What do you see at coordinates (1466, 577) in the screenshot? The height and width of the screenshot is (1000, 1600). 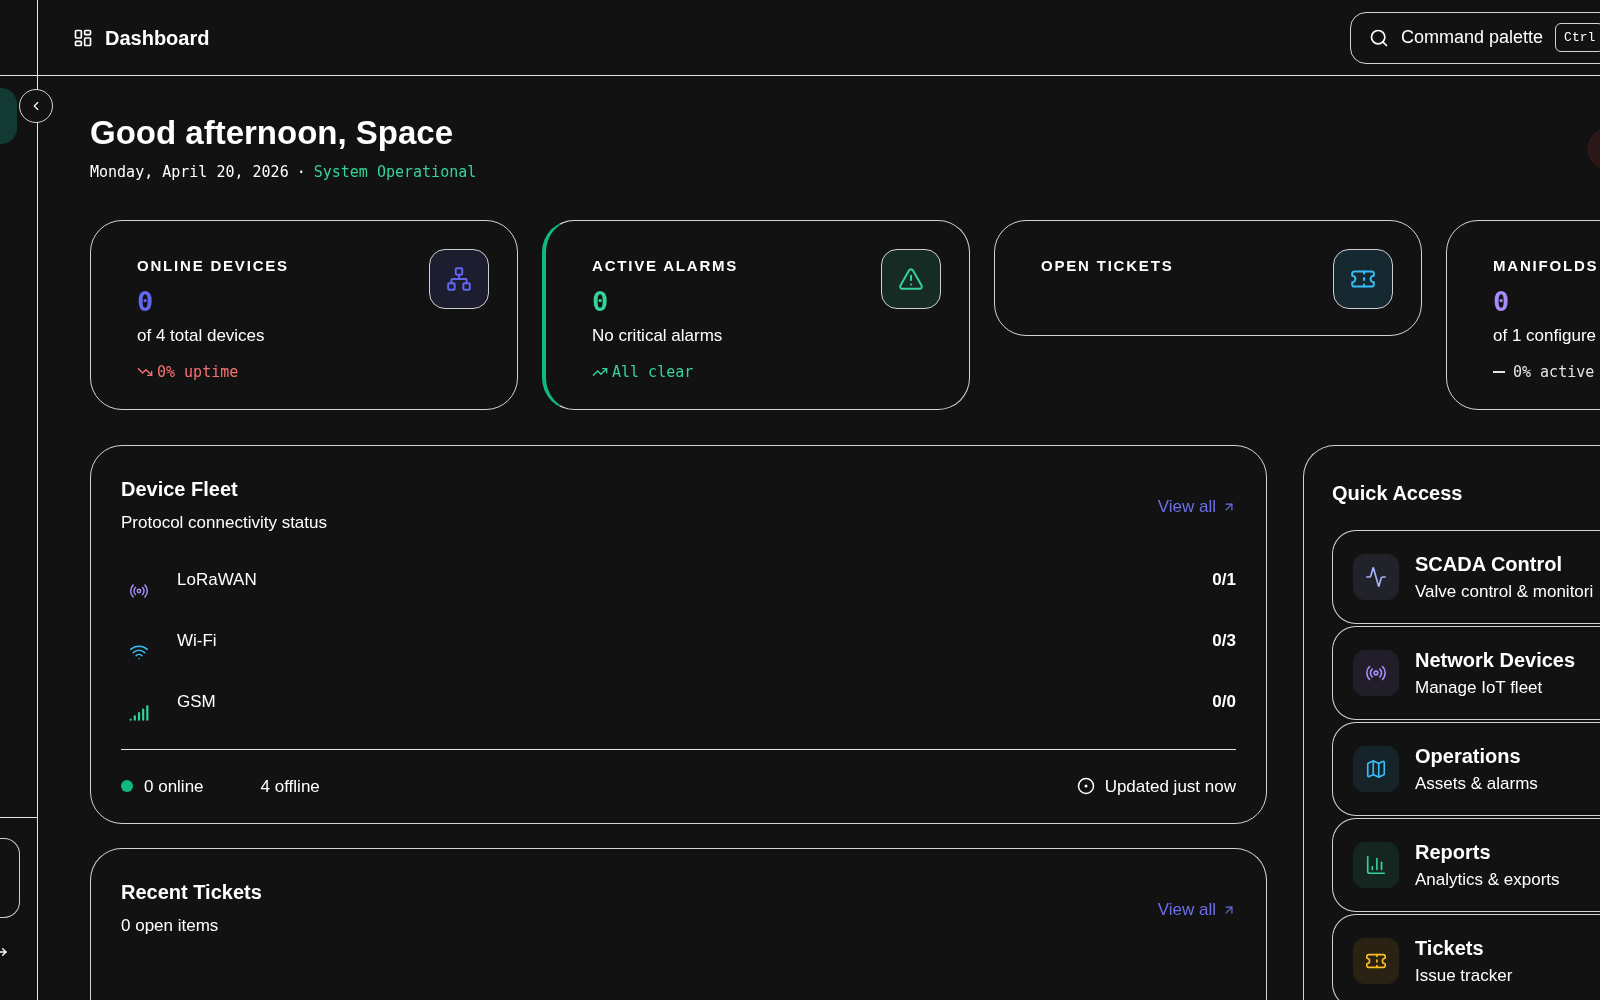 I see `quick-access-item: SCADA Control Valve control & monitori` at bounding box center [1466, 577].